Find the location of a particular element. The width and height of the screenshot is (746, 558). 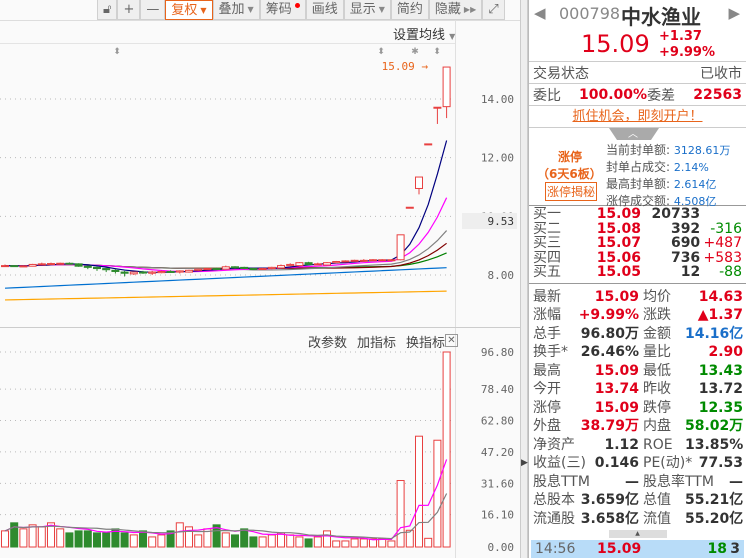

price-tick-label: 8.00 is located at coordinates (501, 275).